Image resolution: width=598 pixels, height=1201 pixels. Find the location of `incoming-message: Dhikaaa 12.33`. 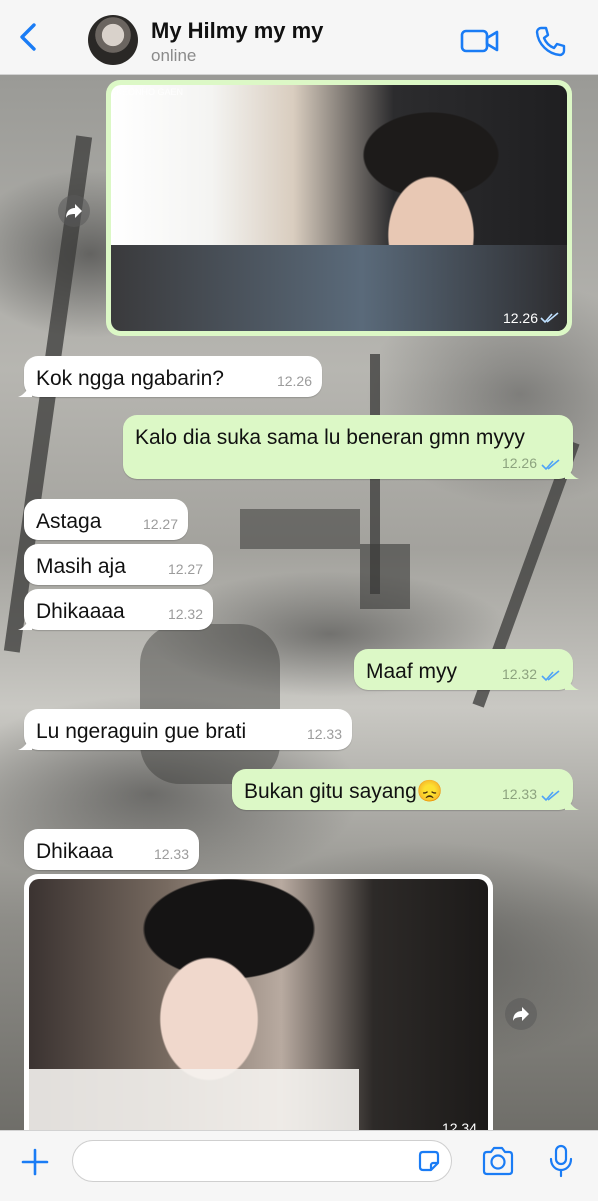

incoming-message: Dhikaaa 12.33 is located at coordinates (111, 849).